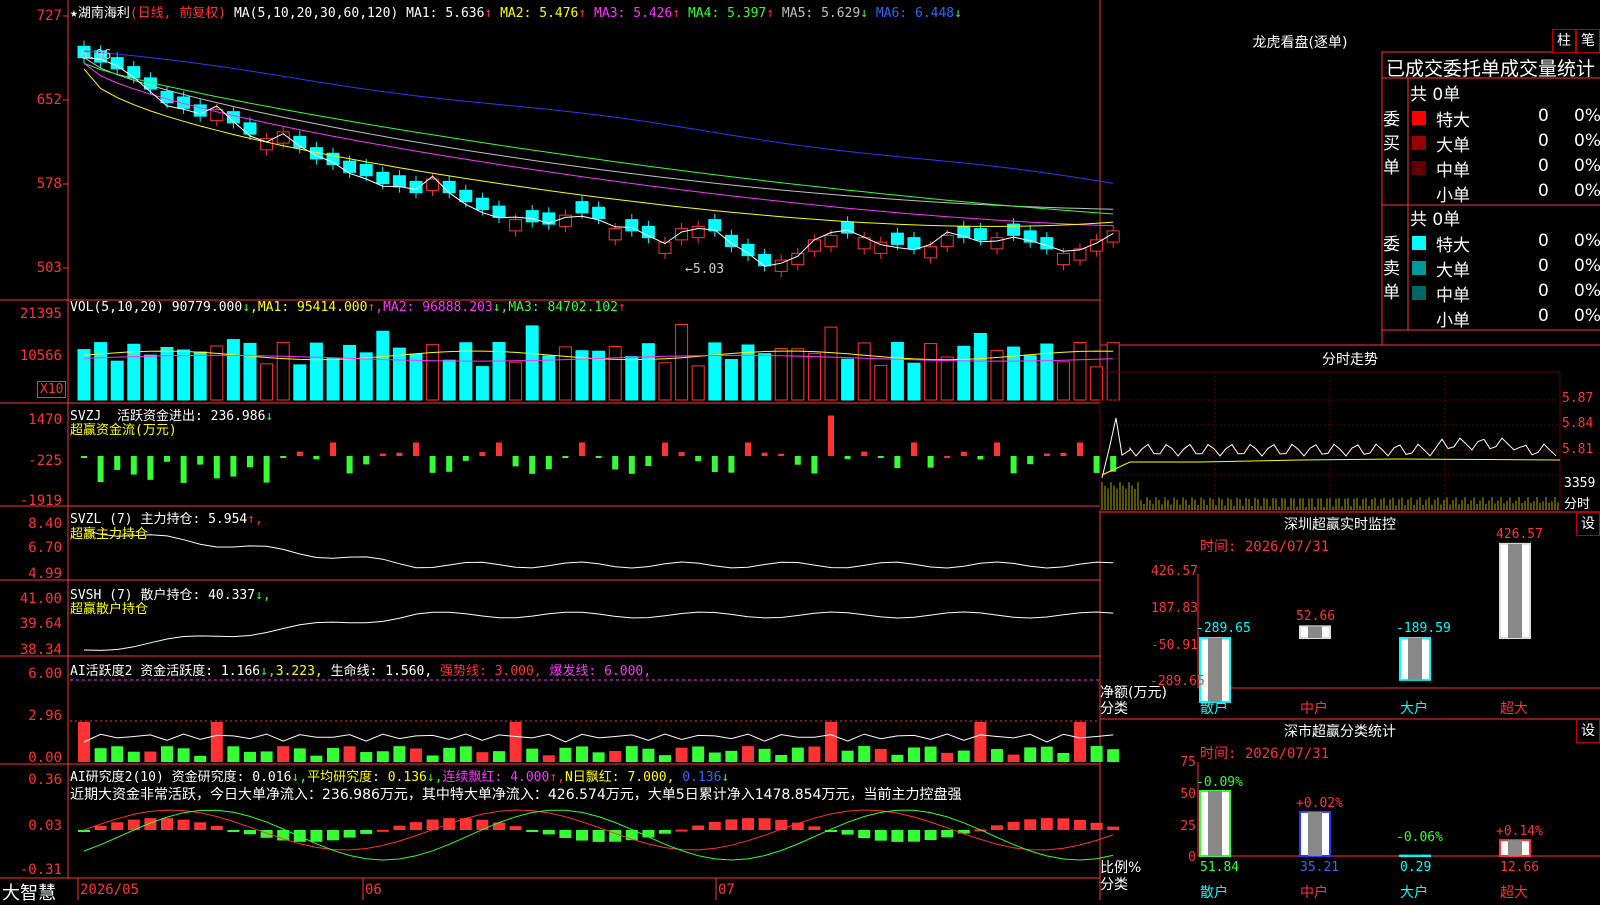  I want to click on monitor-y-label: 187.83, so click(1174, 608).